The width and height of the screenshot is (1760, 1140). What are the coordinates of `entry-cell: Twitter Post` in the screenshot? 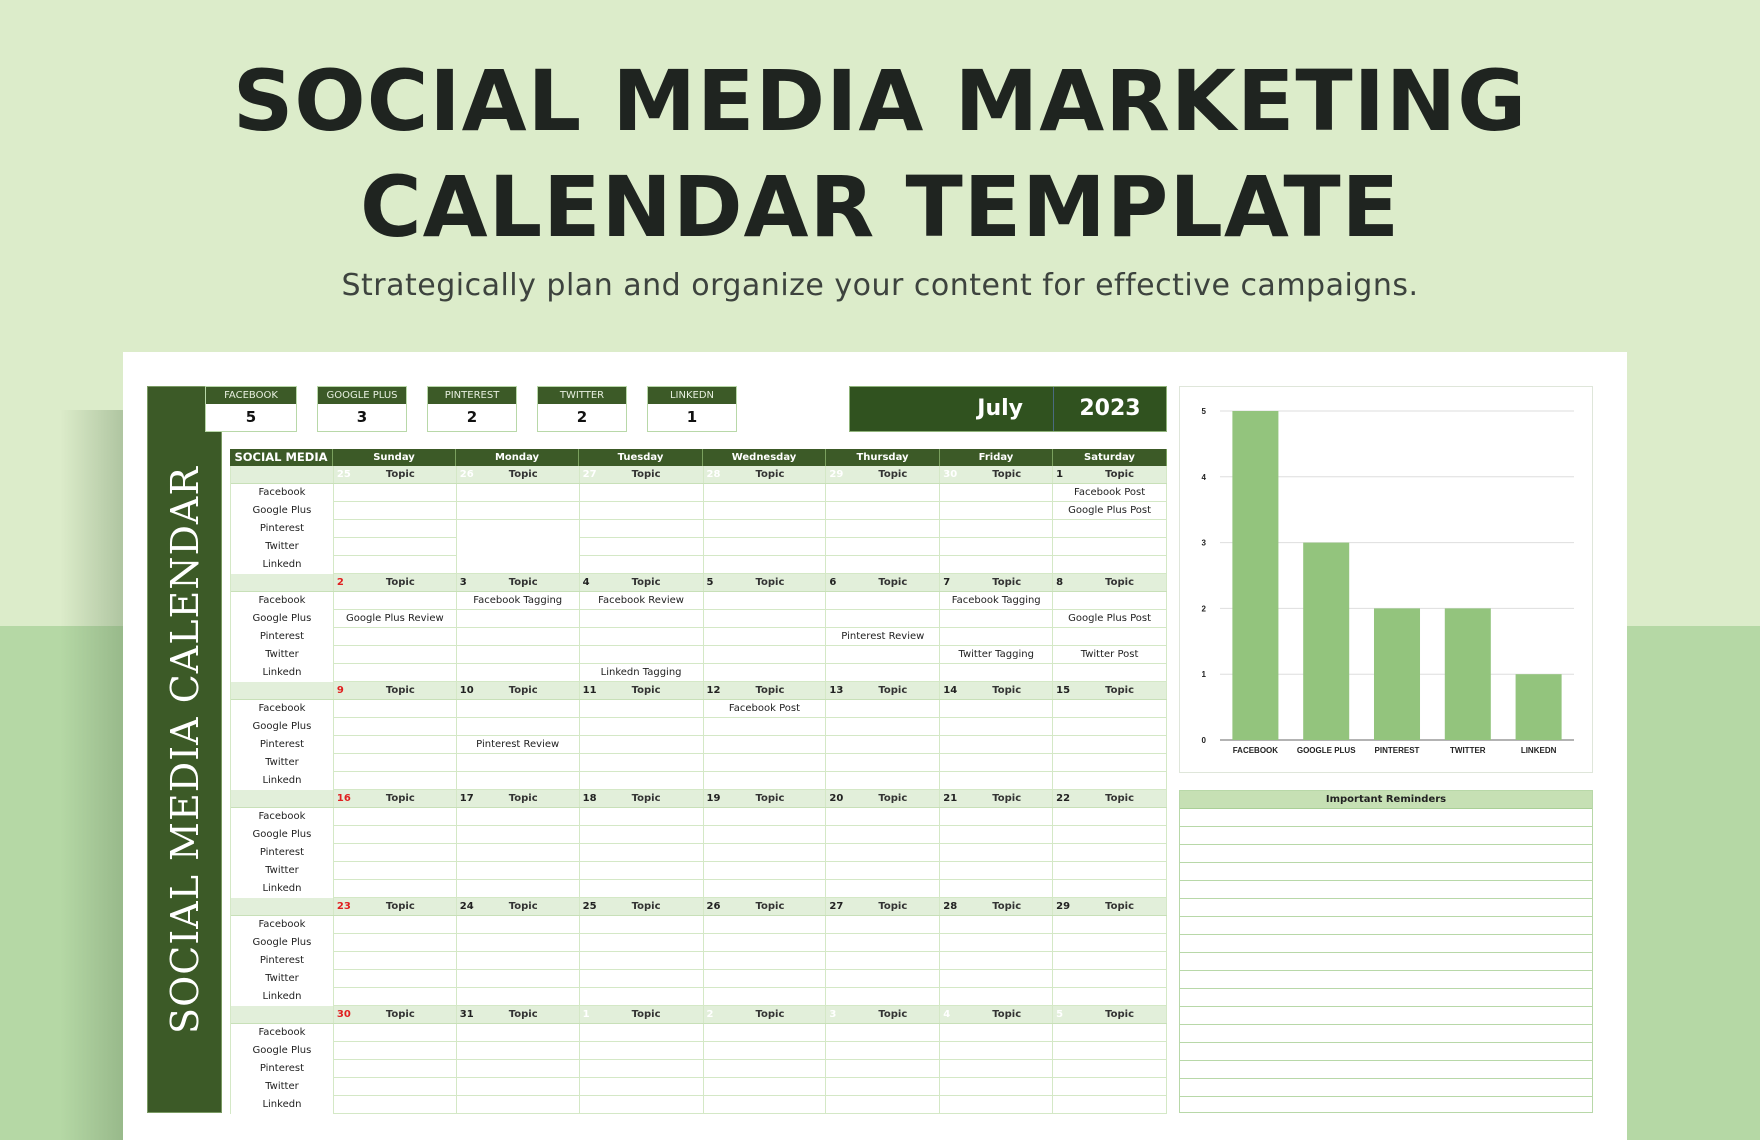 It's located at (1110, 655).